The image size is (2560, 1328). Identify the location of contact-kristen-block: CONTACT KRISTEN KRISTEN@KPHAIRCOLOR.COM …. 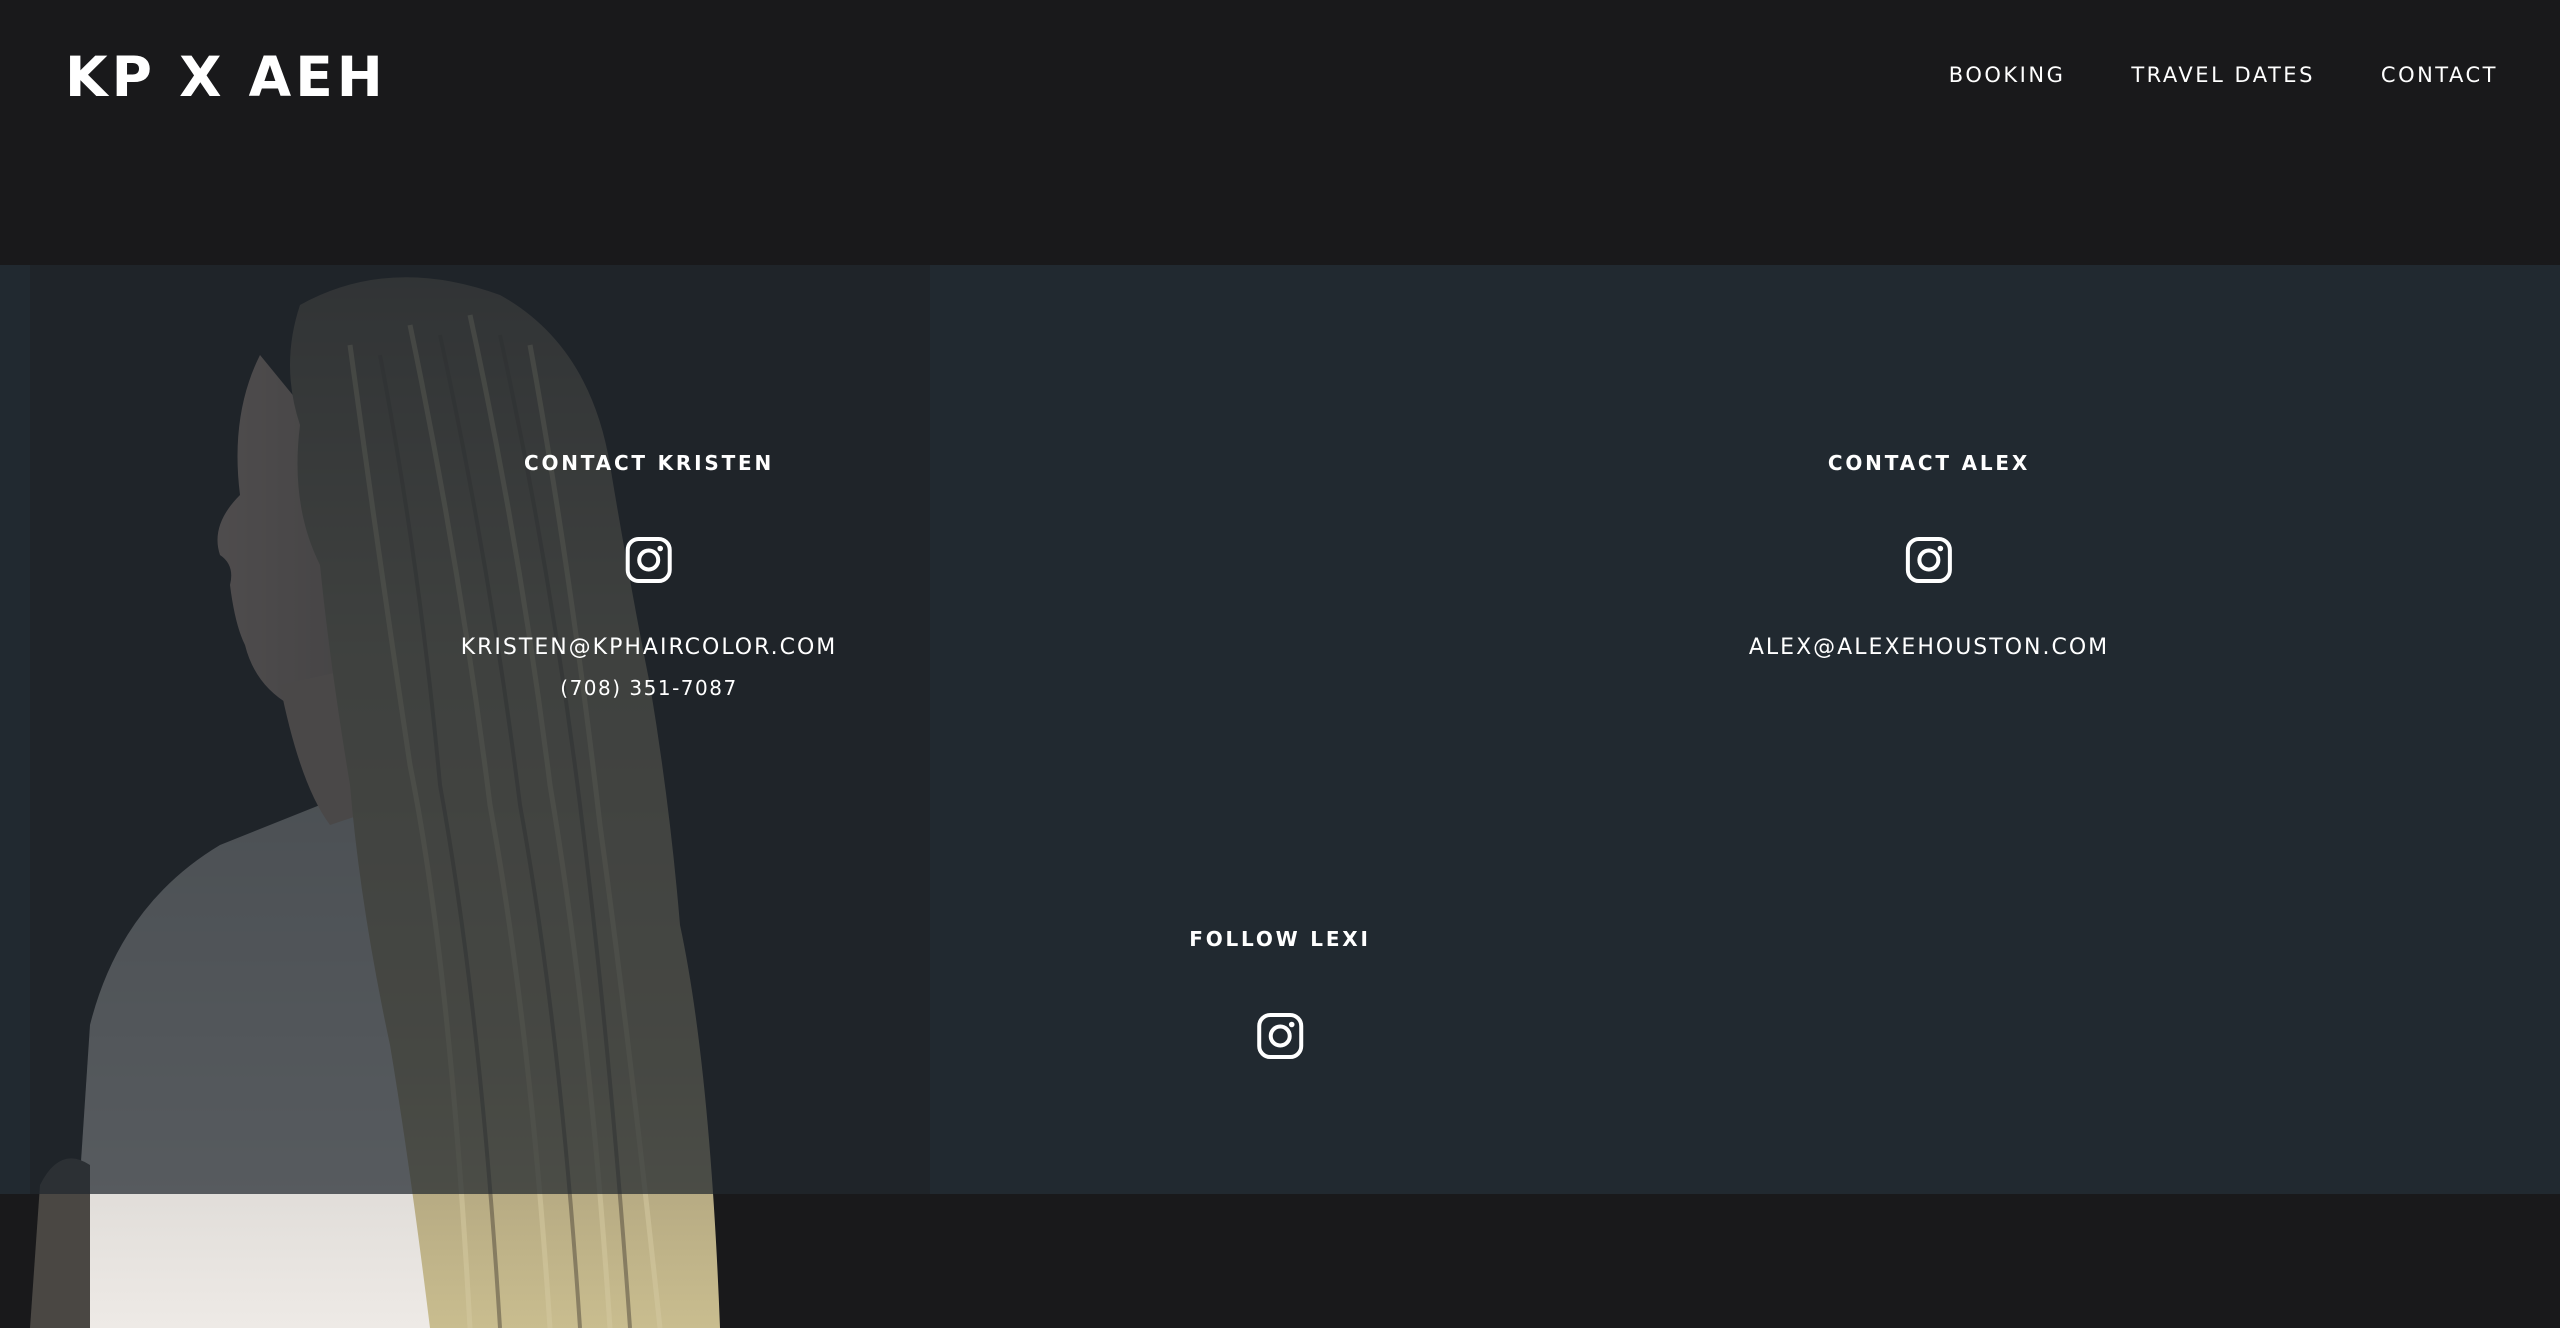
(649, 575).